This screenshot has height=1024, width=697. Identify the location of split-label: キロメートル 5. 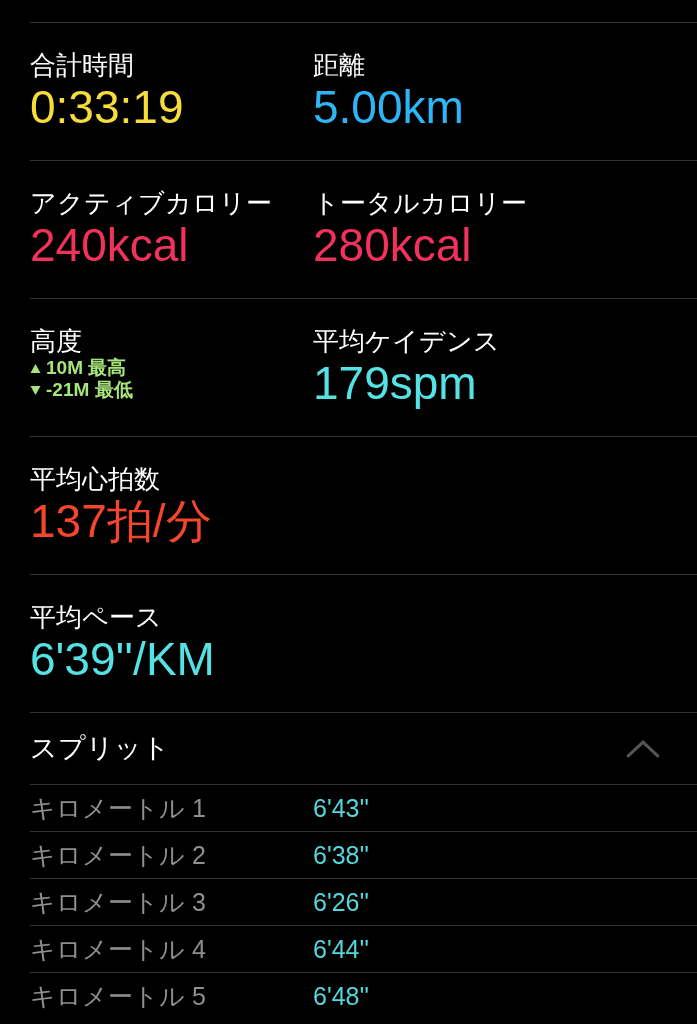
(118, 996).